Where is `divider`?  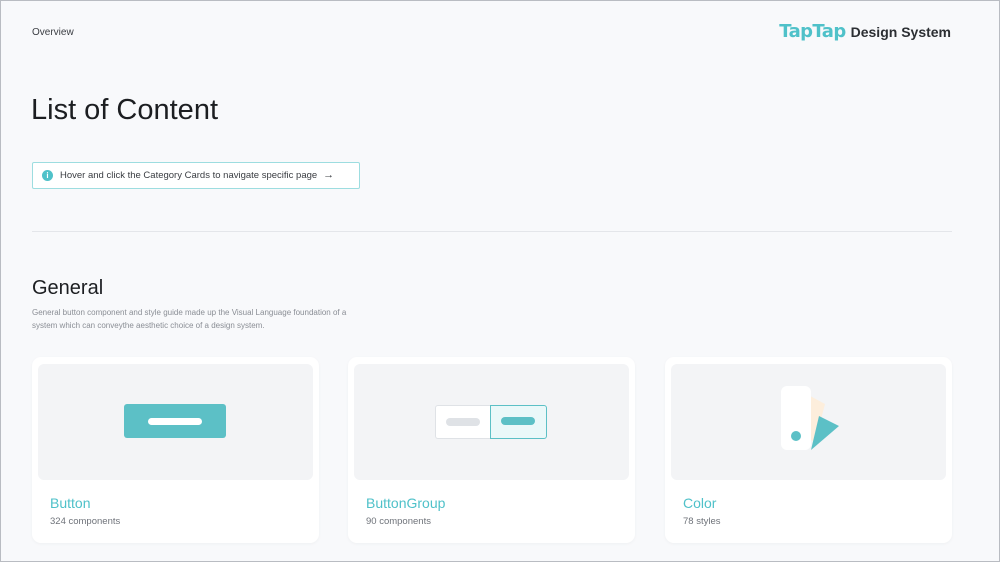
divider is located at coordinates (492, 231).